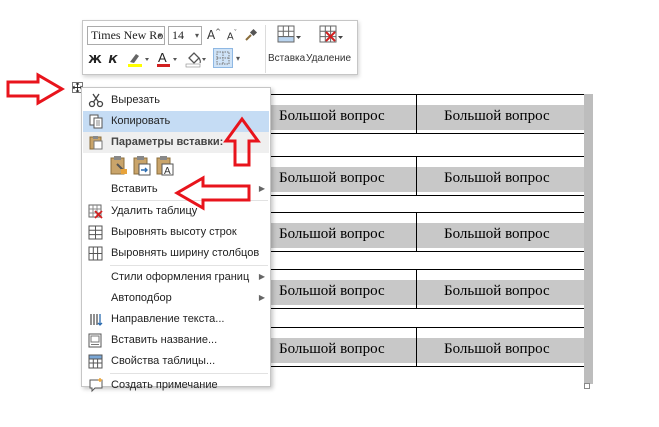 The image size is (659, 427). Describe the element at coordinates (165, 166) in the screenshot. I see `paste-option-text-only: A` at that location.